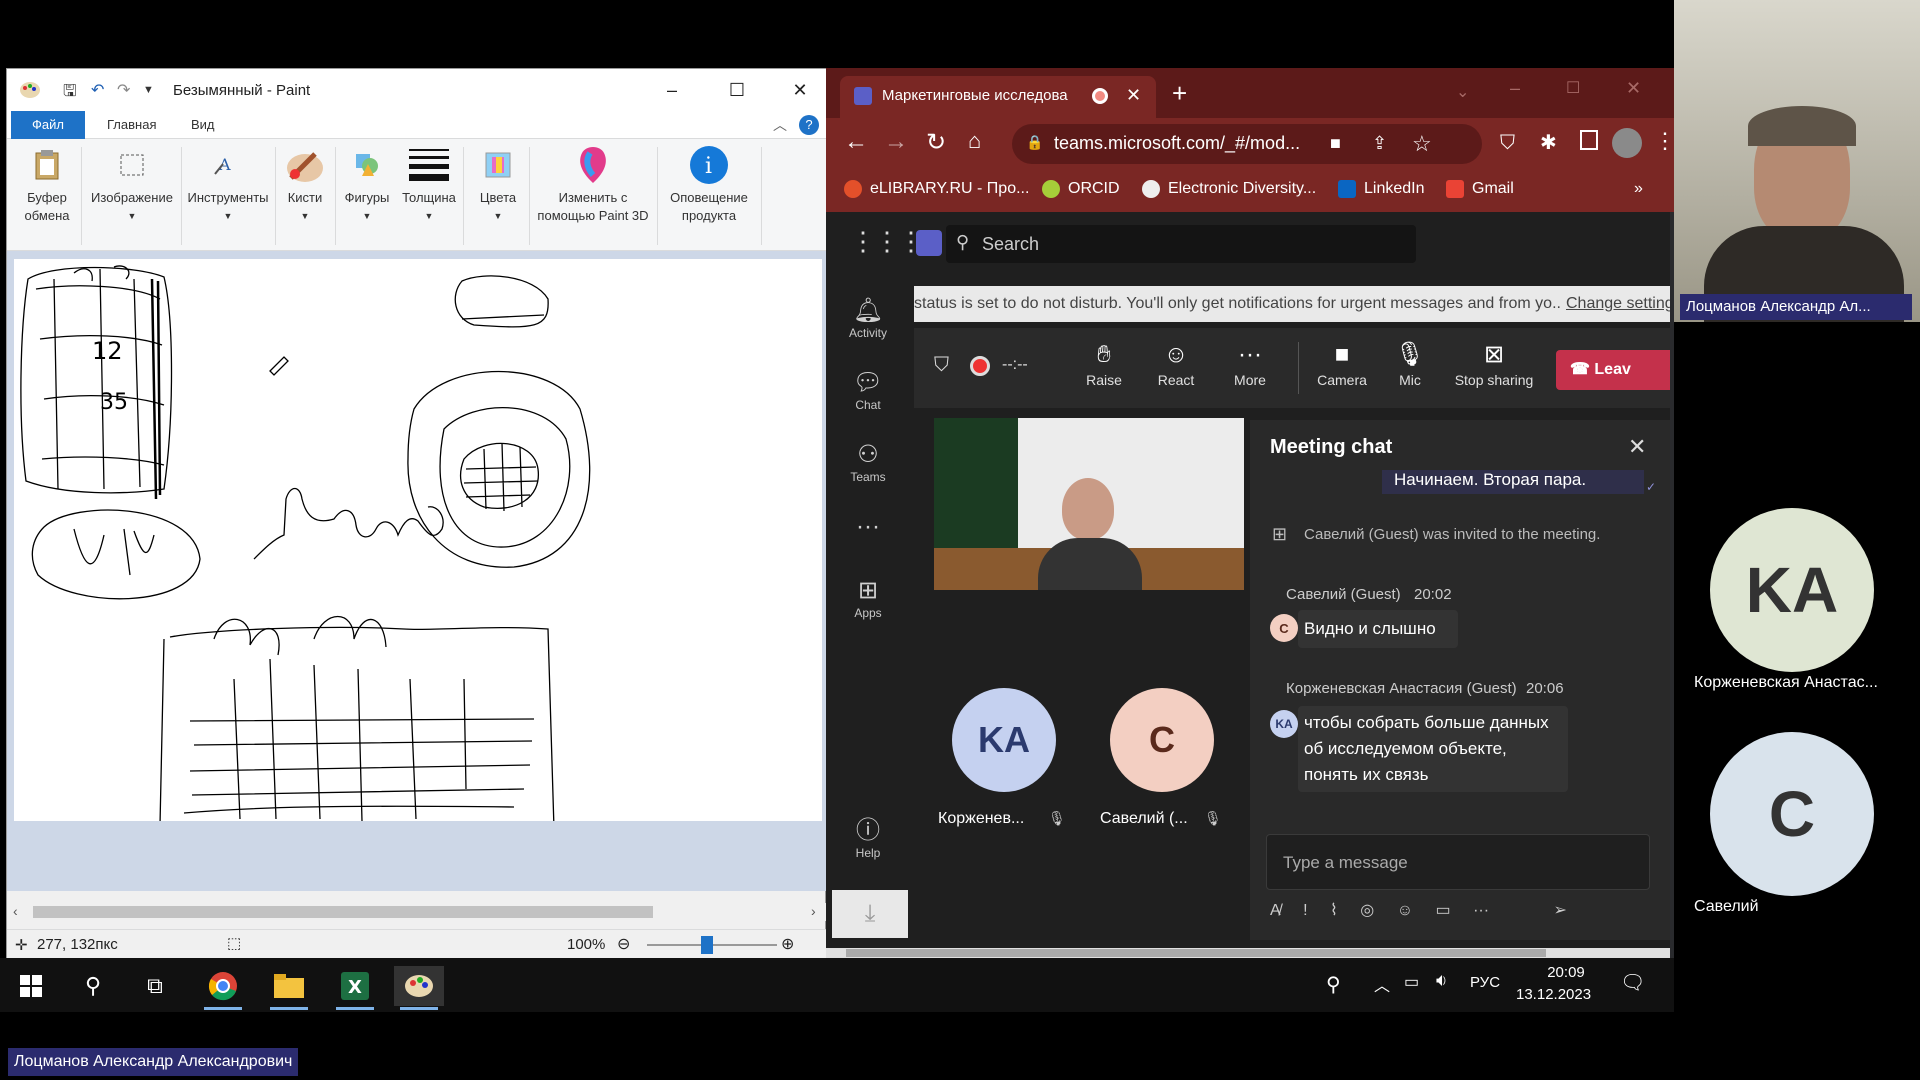 This screenshot has width=1920, height=1080. I want to click on clock-time: 20:09, so click(1566, 972).